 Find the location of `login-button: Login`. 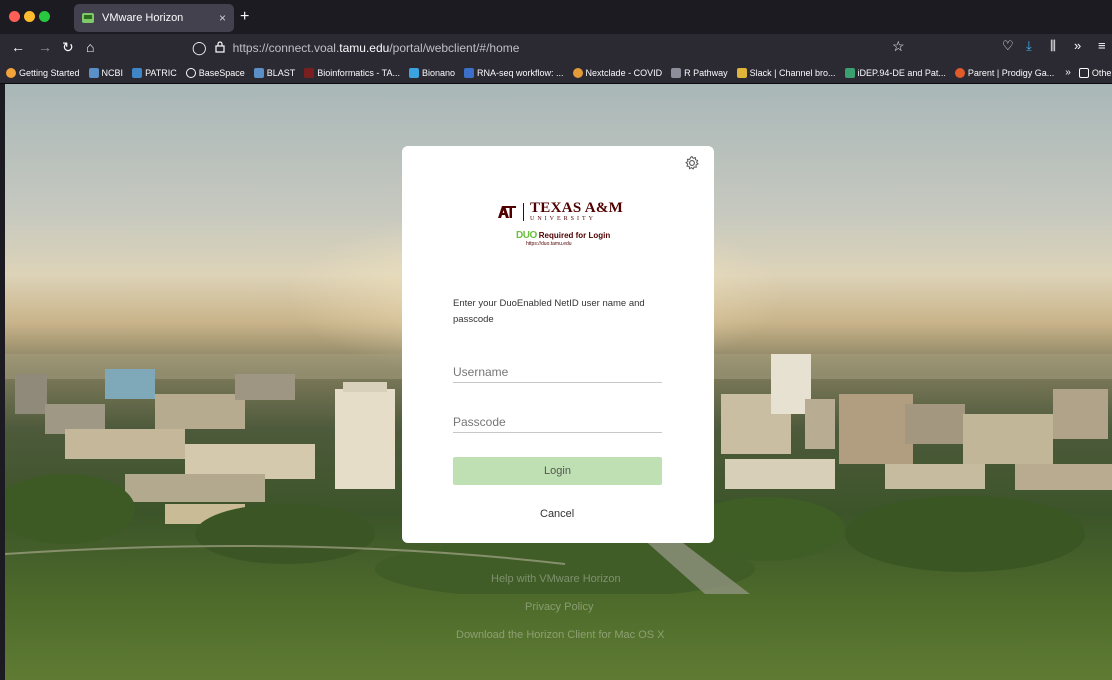

login-button: Login is located at coordinates (557, 471).